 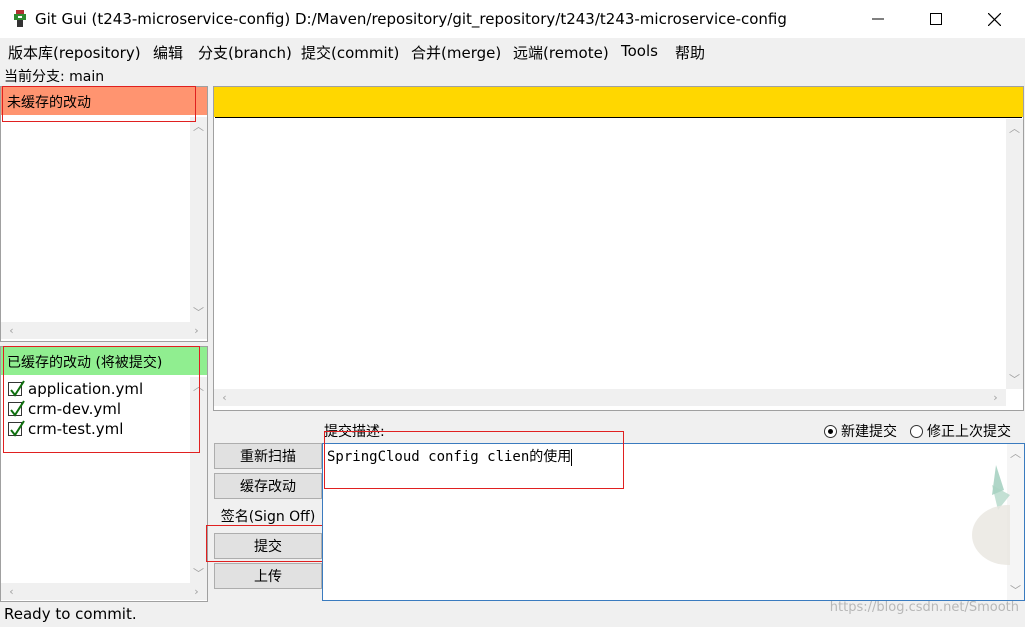 What do you see at coordinates (830, 431) in the screenshot?
I see `new-commit-radio` at bounding box center [830, 431].